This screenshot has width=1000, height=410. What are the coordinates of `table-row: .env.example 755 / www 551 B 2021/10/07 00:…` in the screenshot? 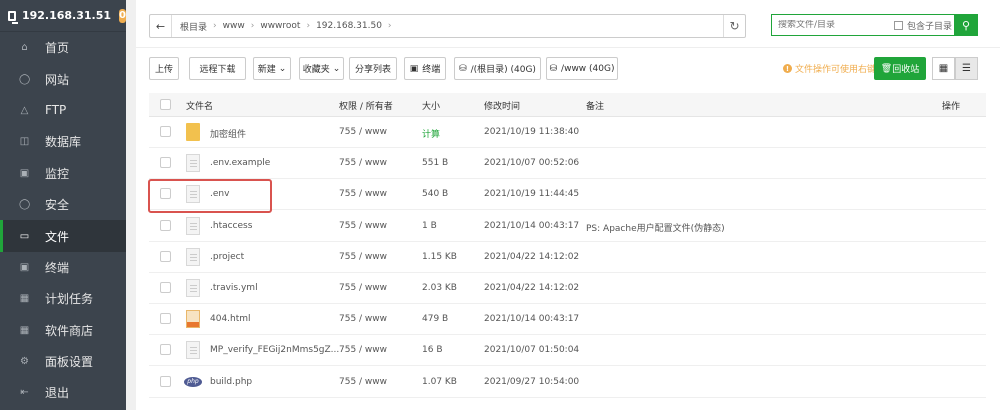 It's located at (567, 164).